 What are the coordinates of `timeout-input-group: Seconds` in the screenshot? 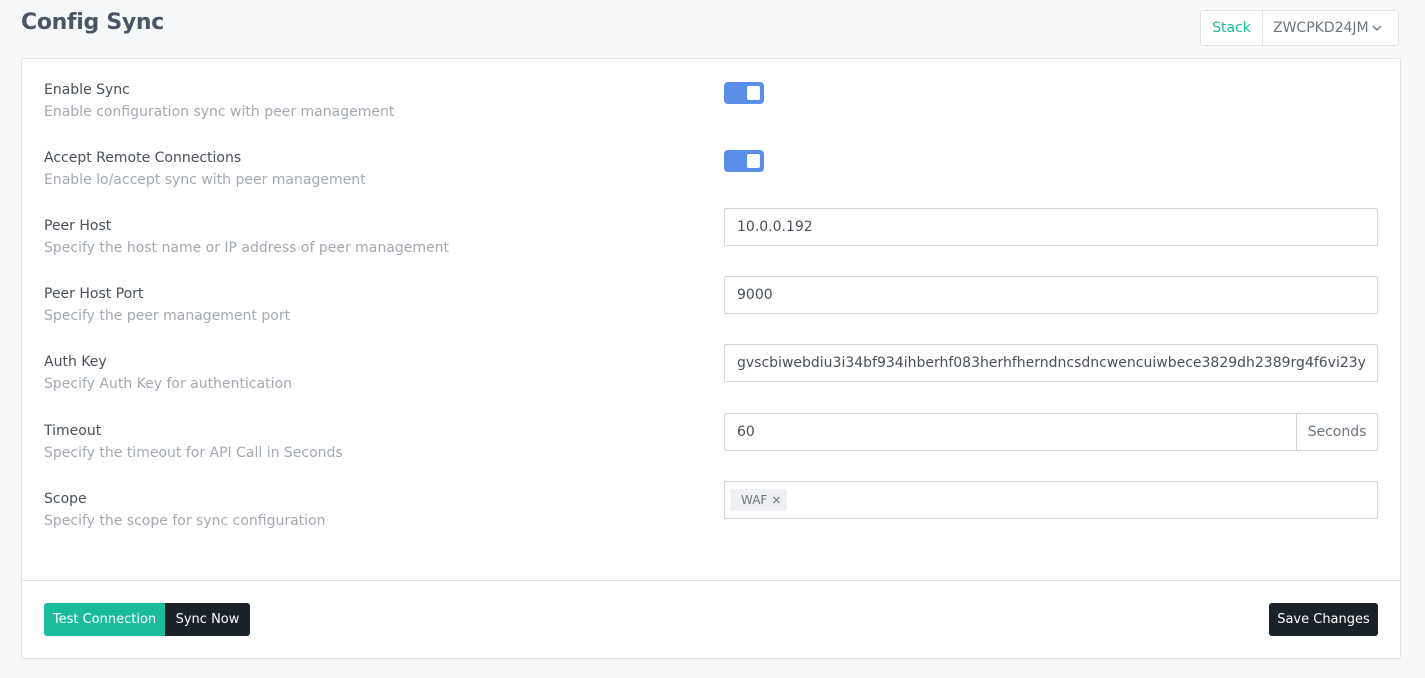 It's located at (1051, 432).